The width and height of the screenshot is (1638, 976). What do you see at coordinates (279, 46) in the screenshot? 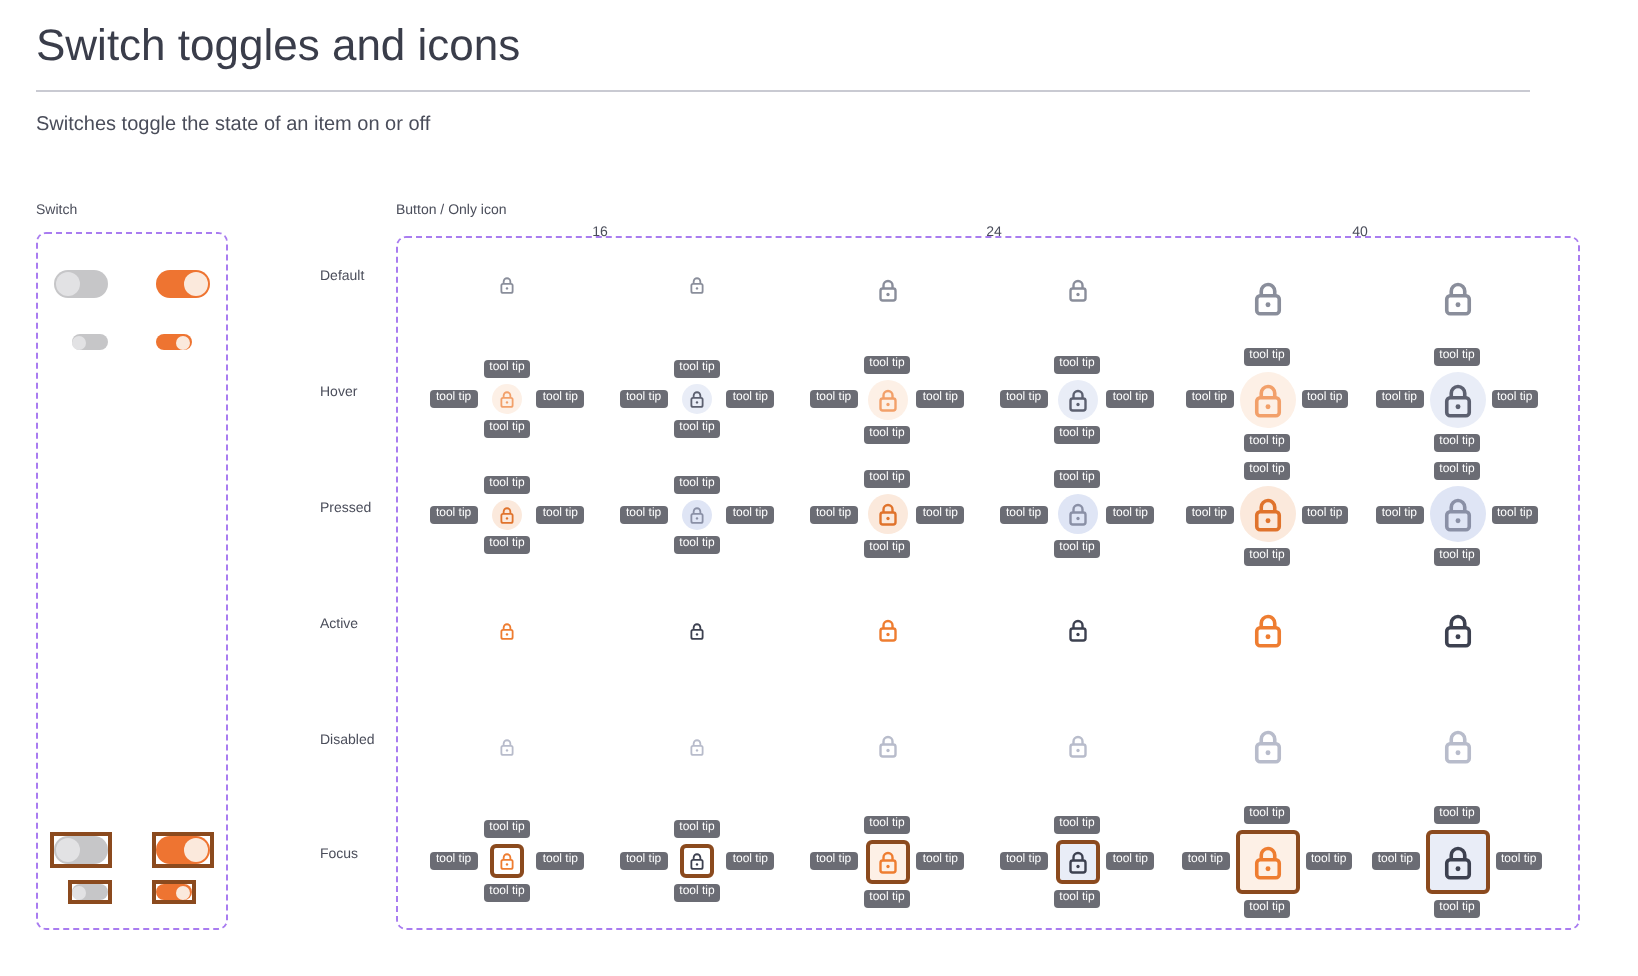
I see `page-title: Switch toggles and icons` at bounding box center [279, 46].